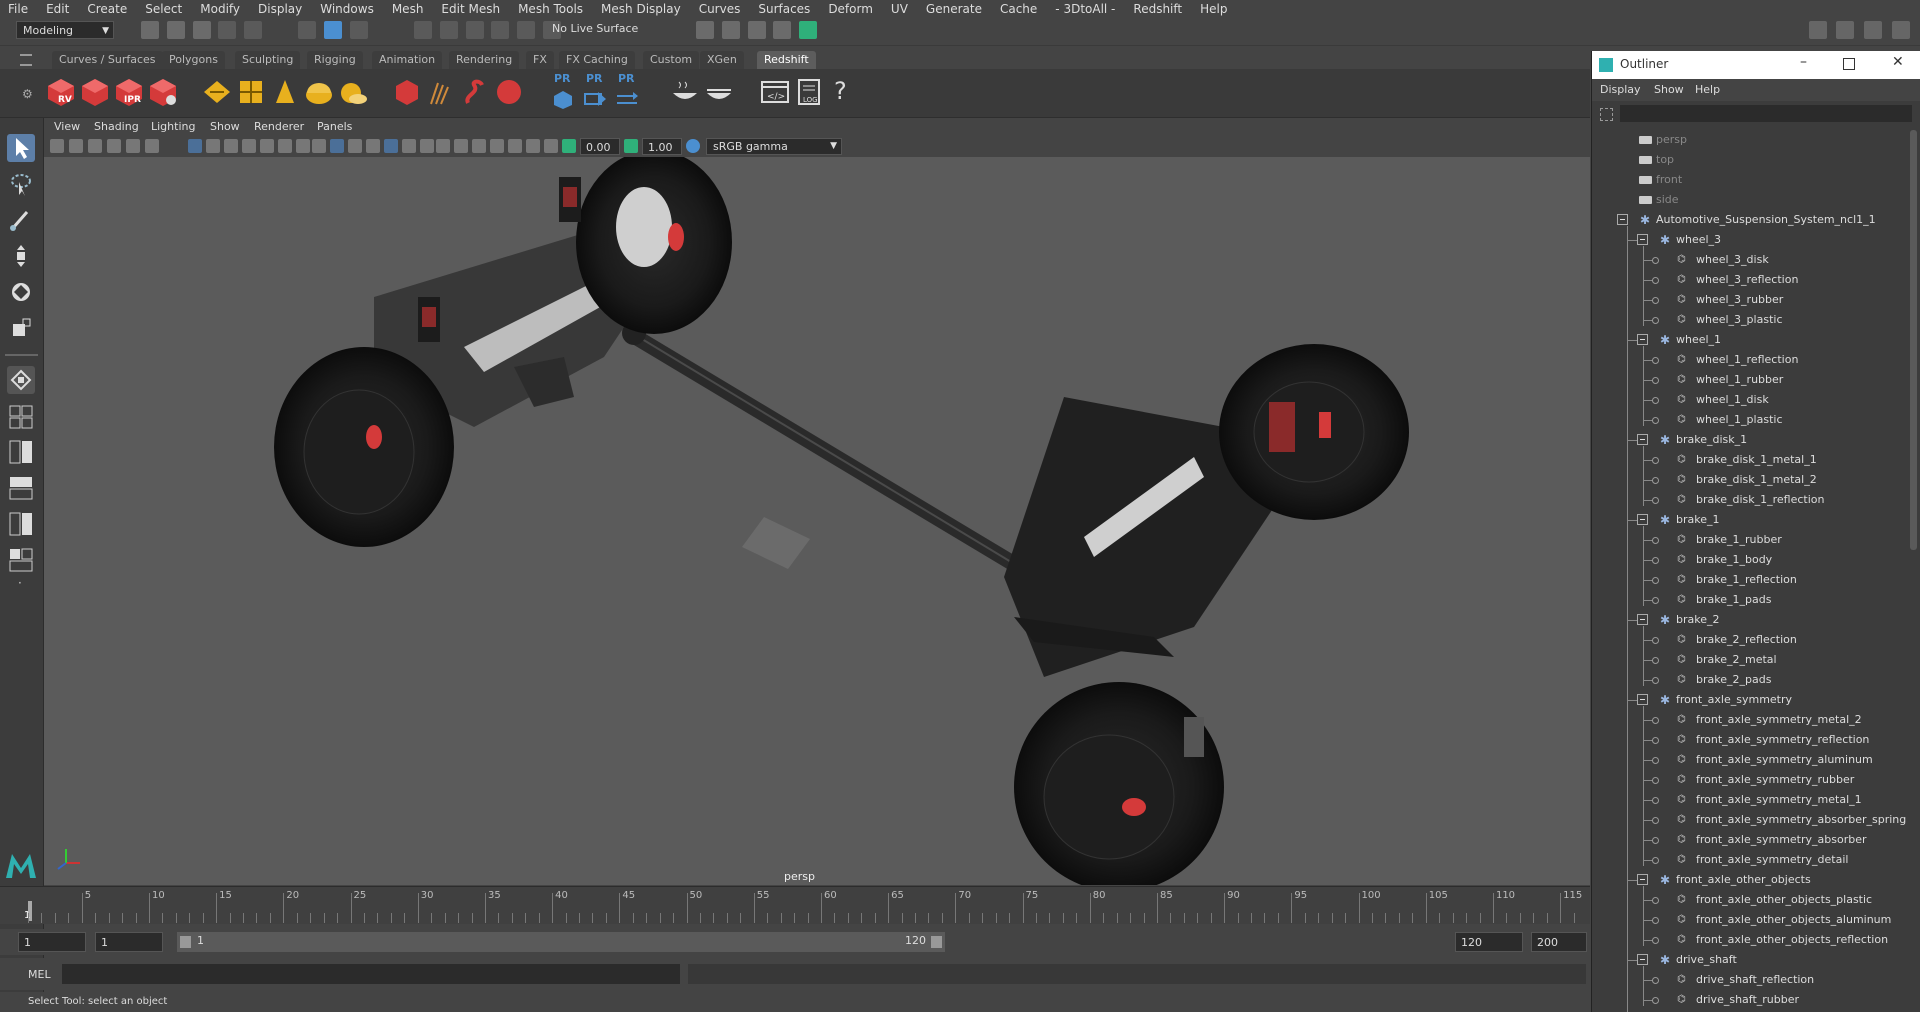 This screenshot has width=1920, height=1012. I want to click on layout-persp-graph-button, so click(21, 524).